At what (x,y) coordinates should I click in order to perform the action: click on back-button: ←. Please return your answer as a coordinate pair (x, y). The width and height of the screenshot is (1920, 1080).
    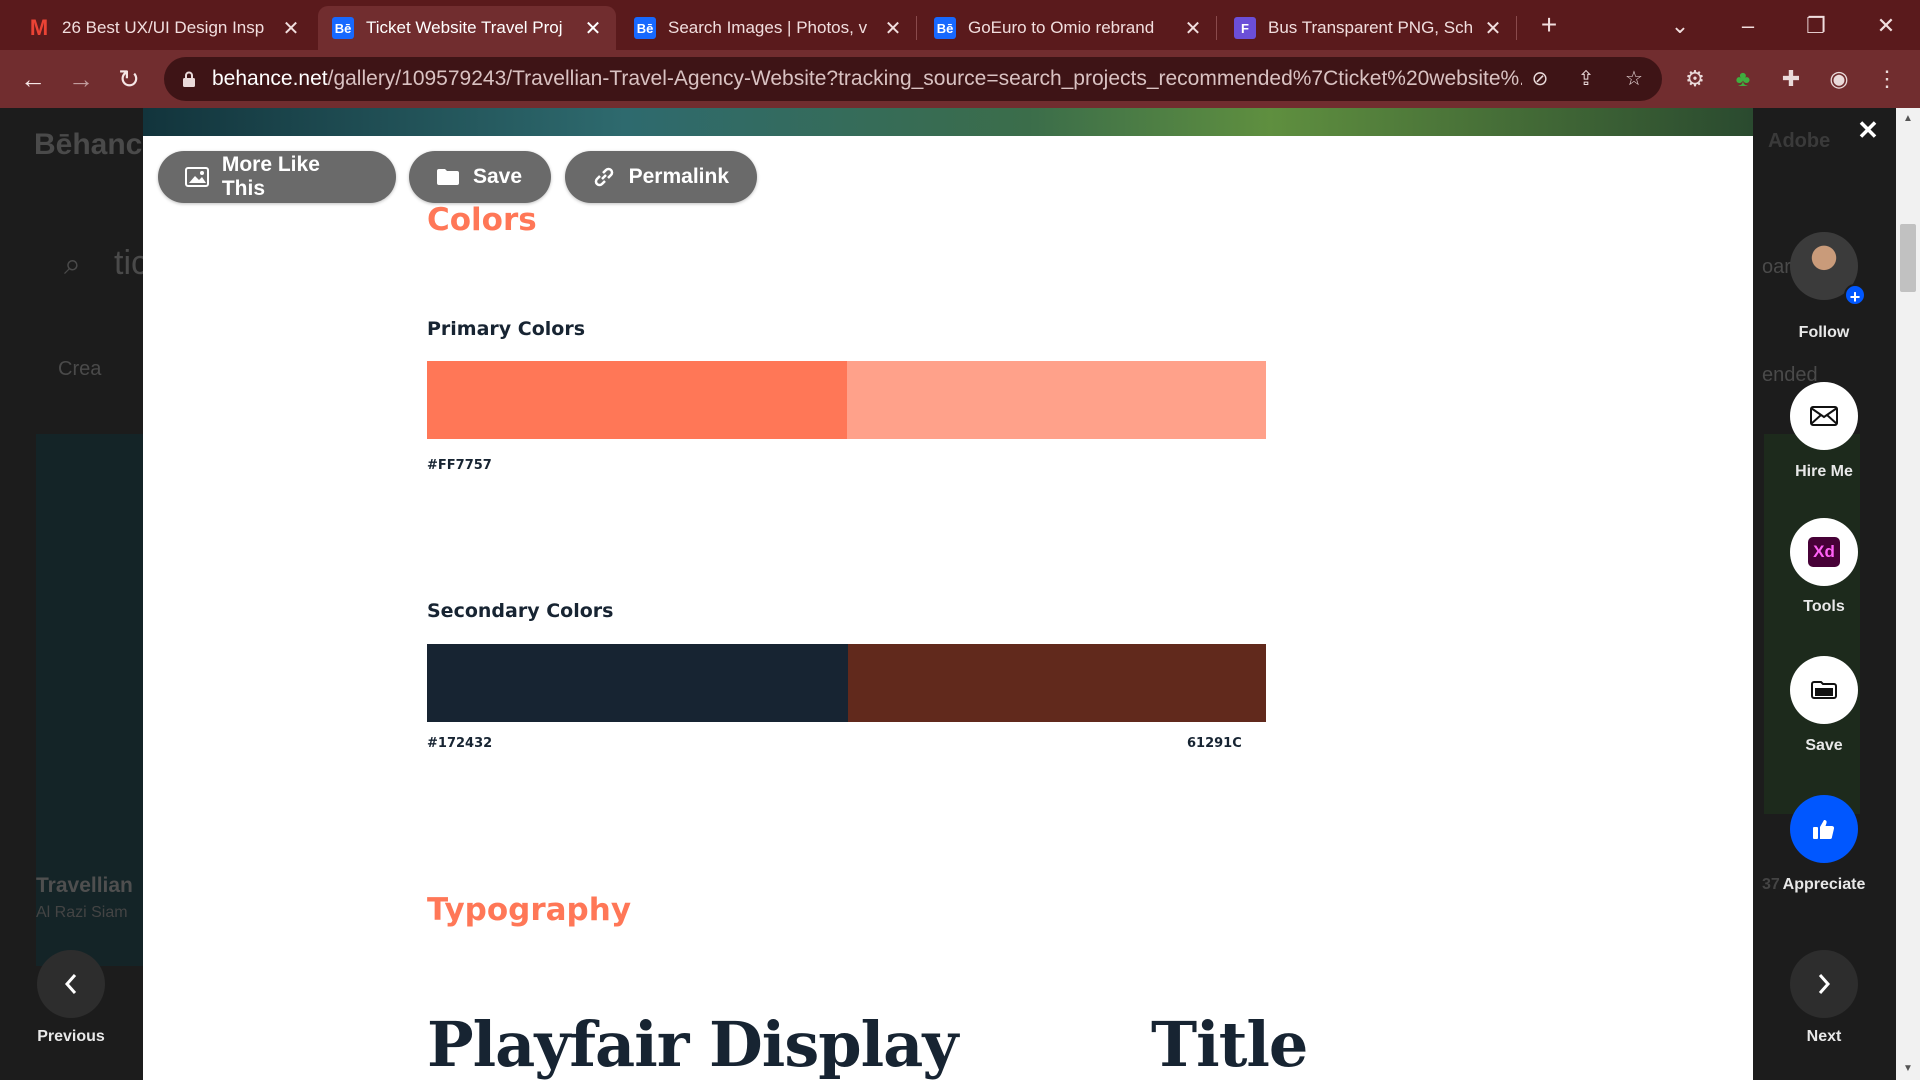
    Looking at the image, I should click on (33, 79).